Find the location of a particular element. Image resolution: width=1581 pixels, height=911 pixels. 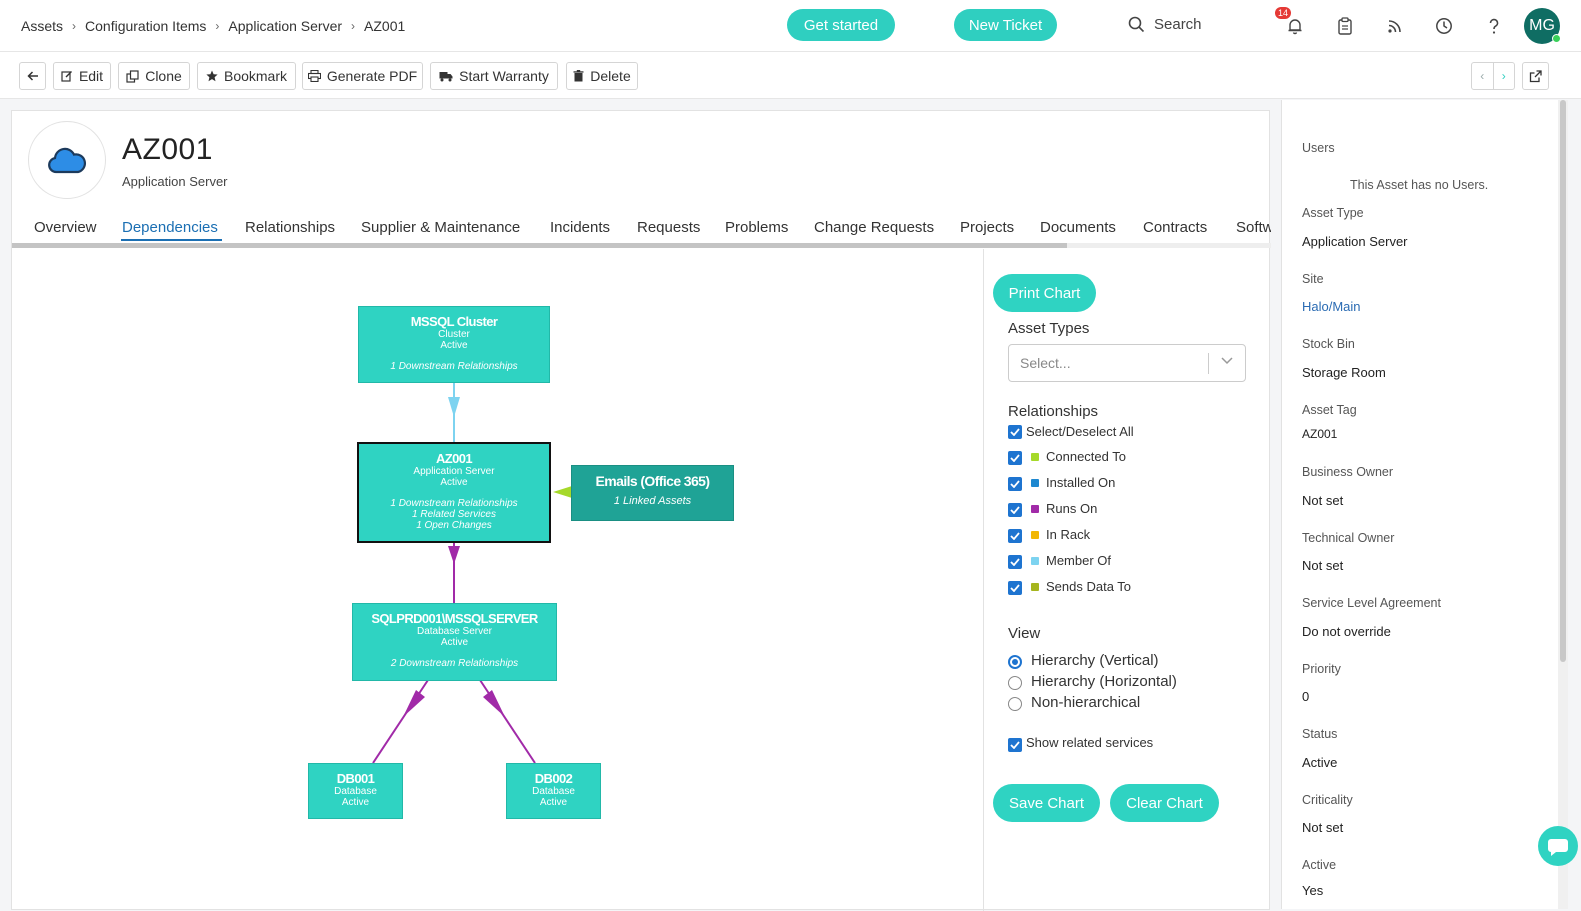

tab-documents: Documents is located at coordinates (1078, 227).